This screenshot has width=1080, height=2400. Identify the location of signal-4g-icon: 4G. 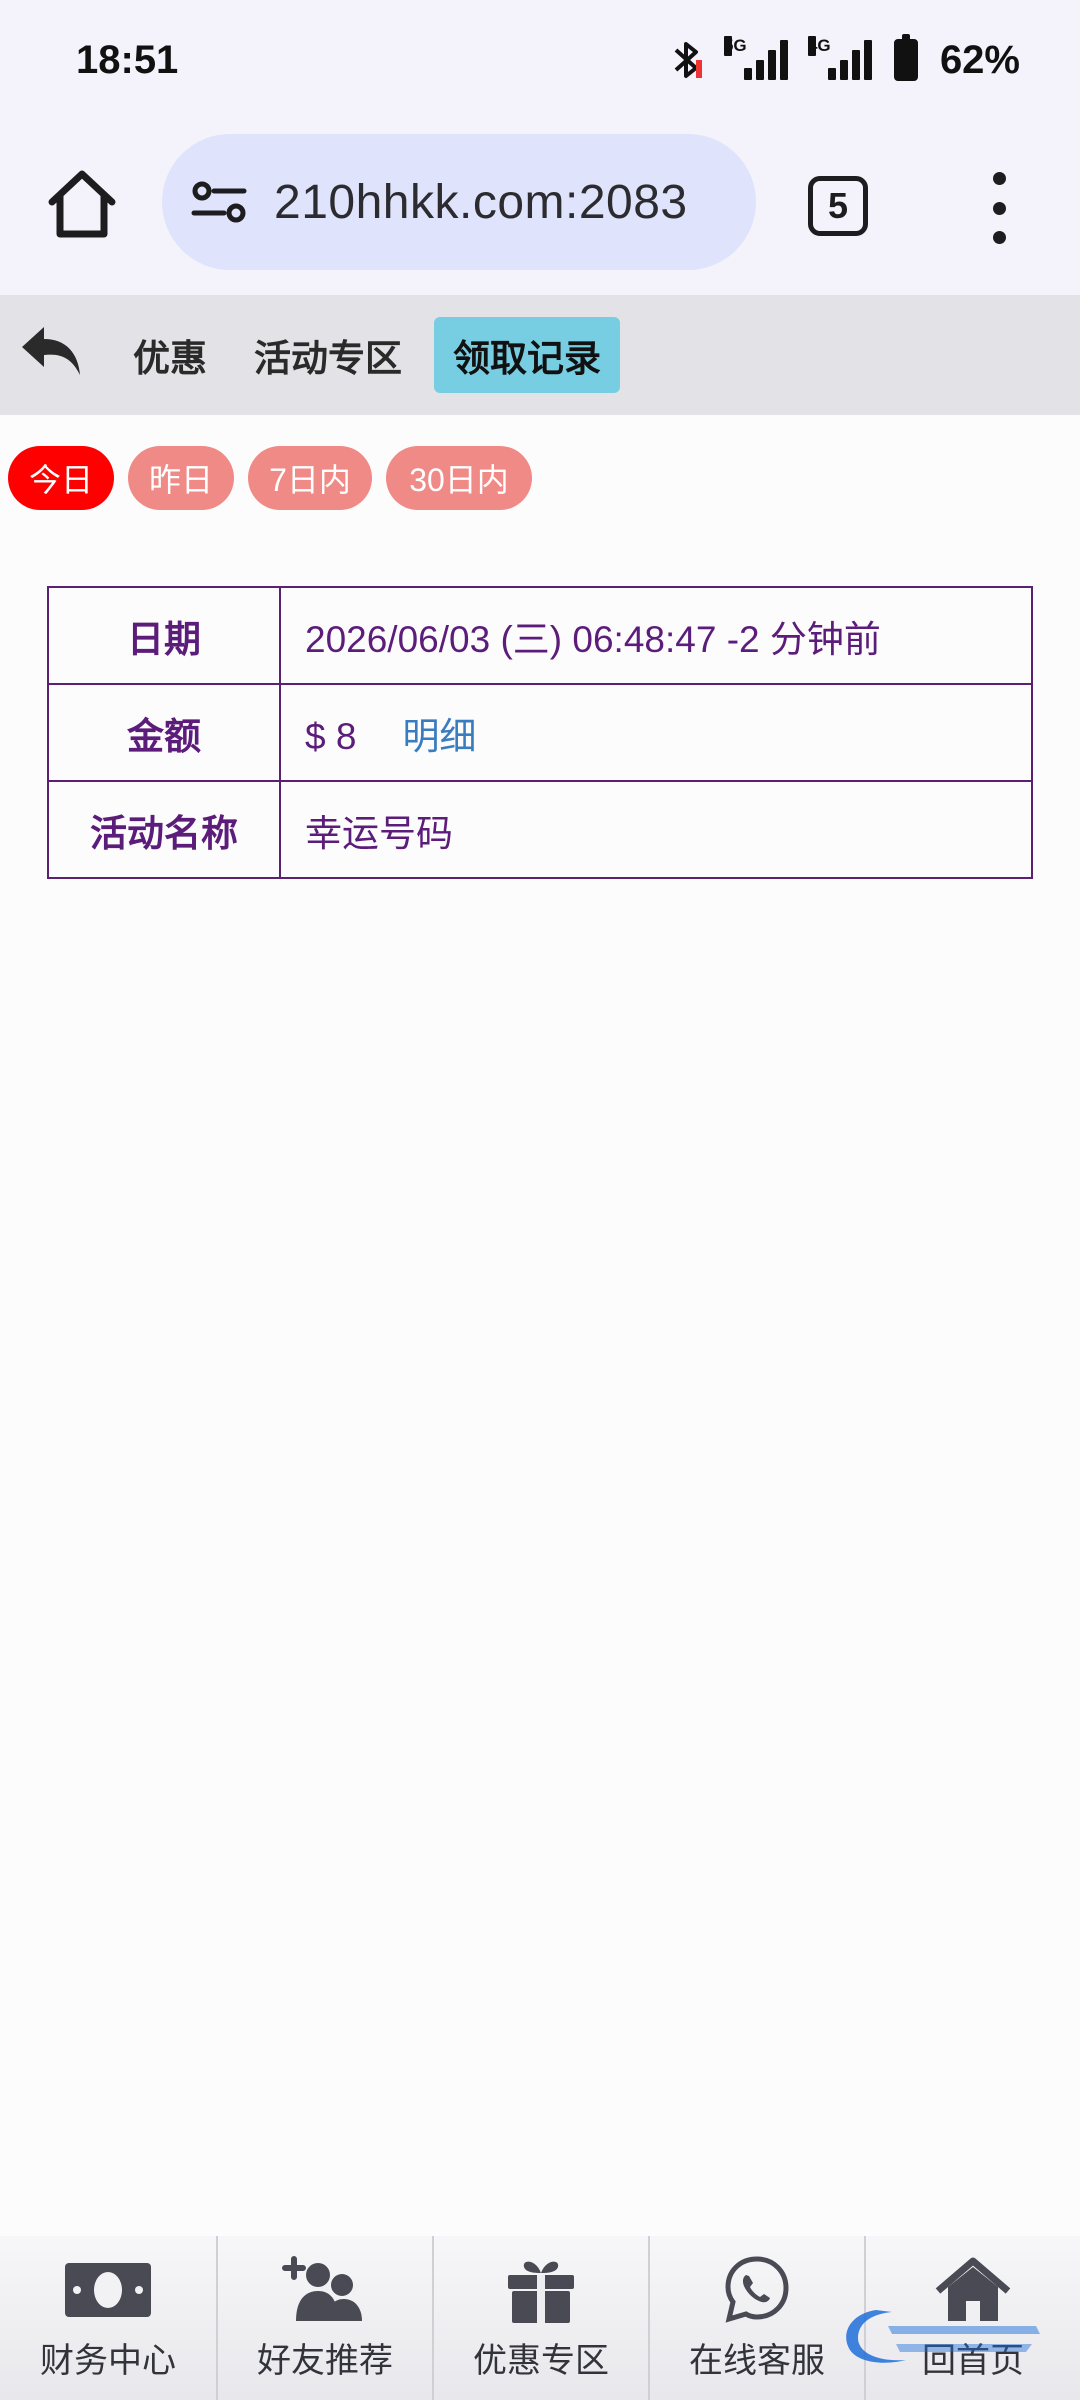
(839, 58).